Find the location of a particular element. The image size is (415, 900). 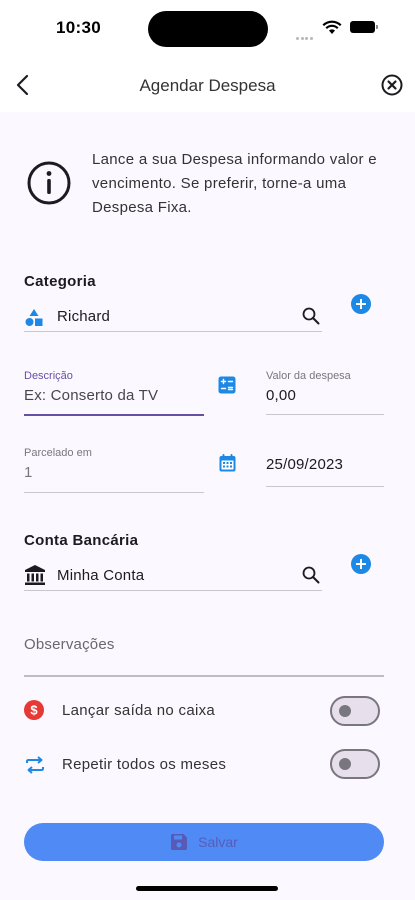

categoria-value: Richard is located at coordinates (83, 316).